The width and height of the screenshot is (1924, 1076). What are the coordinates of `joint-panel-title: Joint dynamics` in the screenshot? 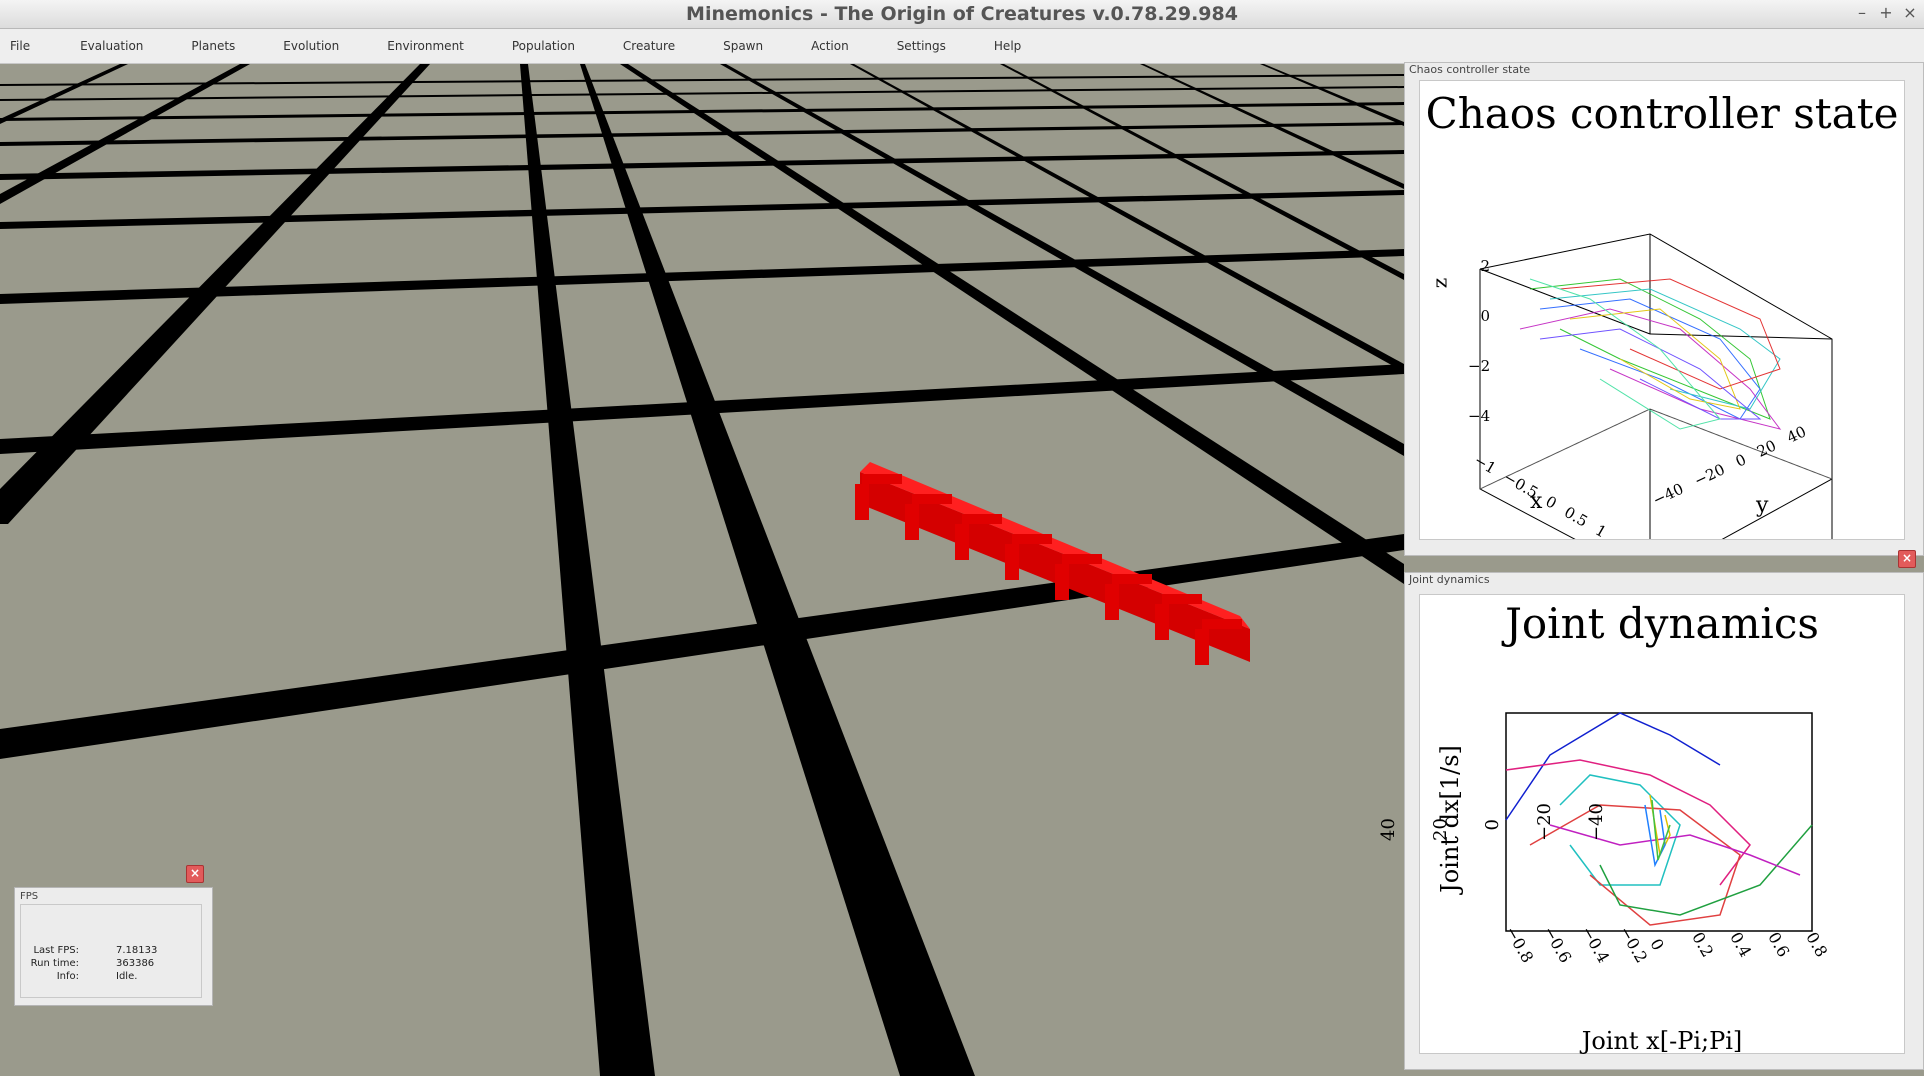 It's located at (1449, 579).